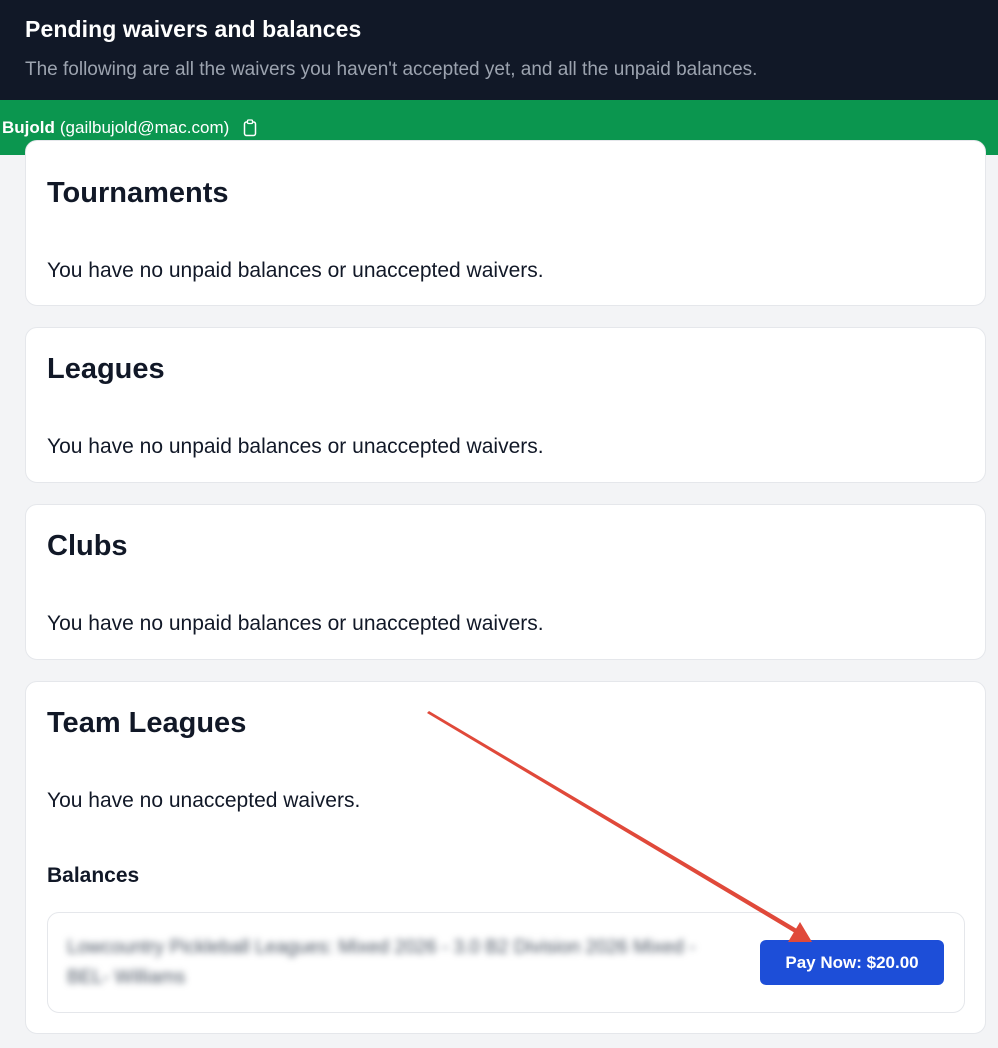 The image size is (998, 1048). What do you see at coordinates (138, 193) in the screenshot?
I see `section-title: Tournaments` at bounding box center [138, 193].